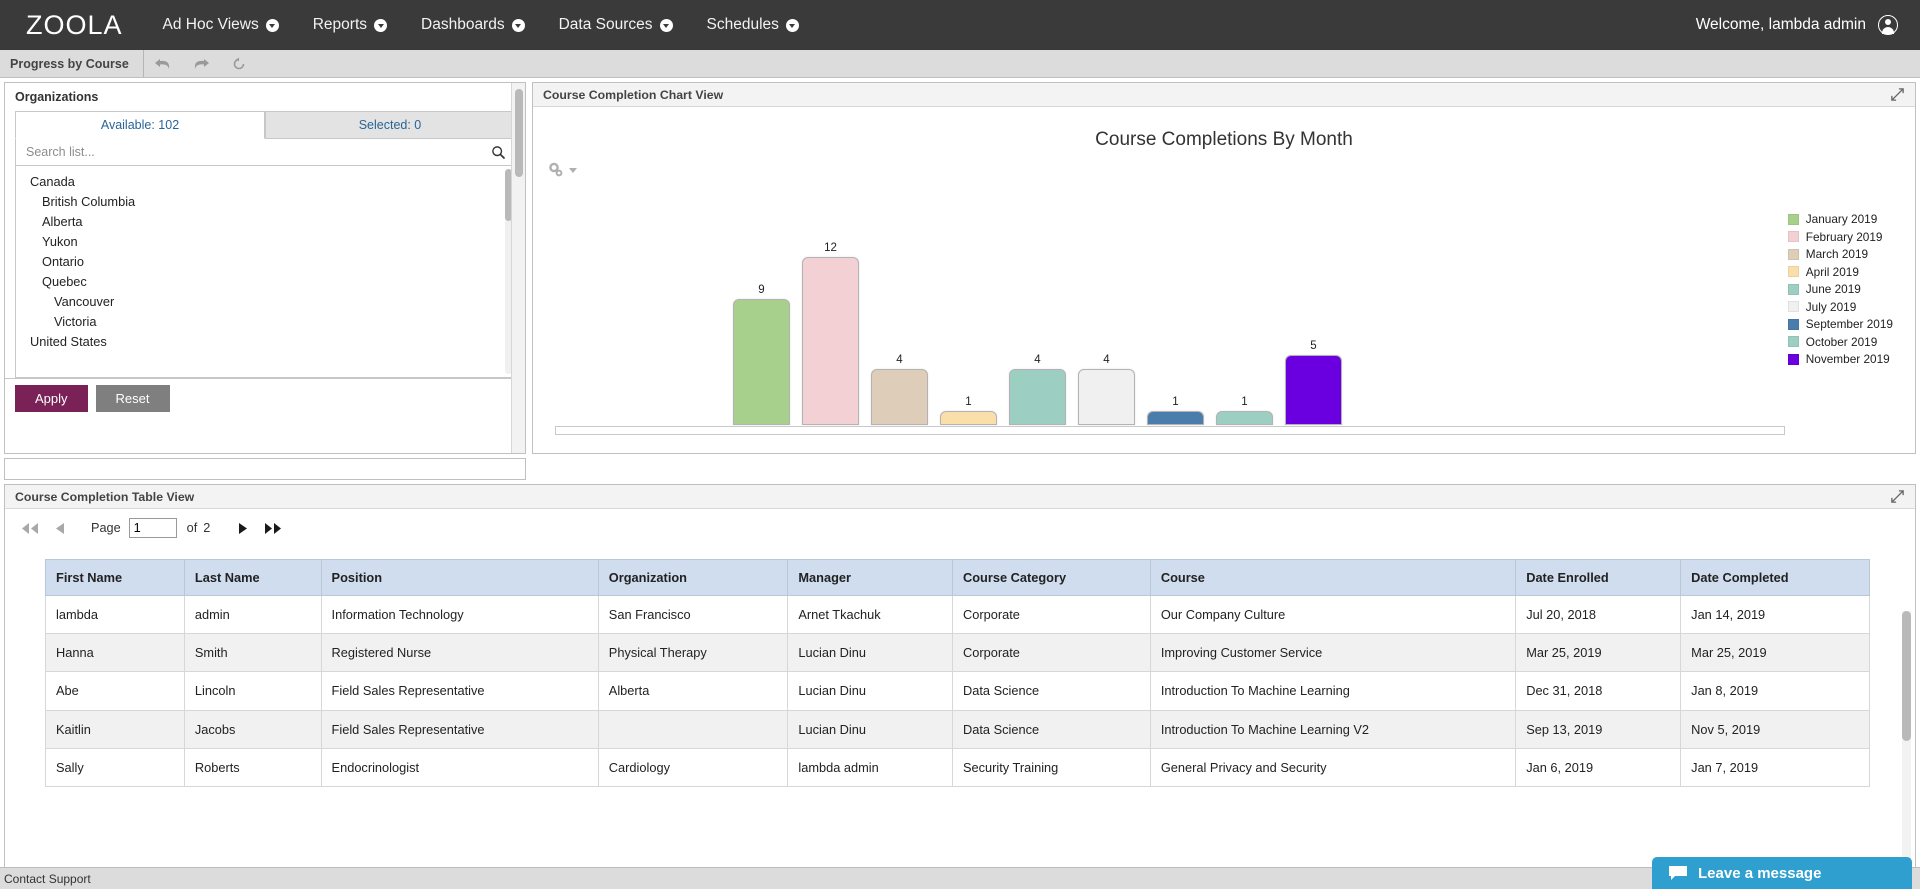 Image resolution: width=1920 pixels, height=889 pixels. Describe the element at coordinates (243, 528) in the screenshot. I see `next-page-button` at that location.